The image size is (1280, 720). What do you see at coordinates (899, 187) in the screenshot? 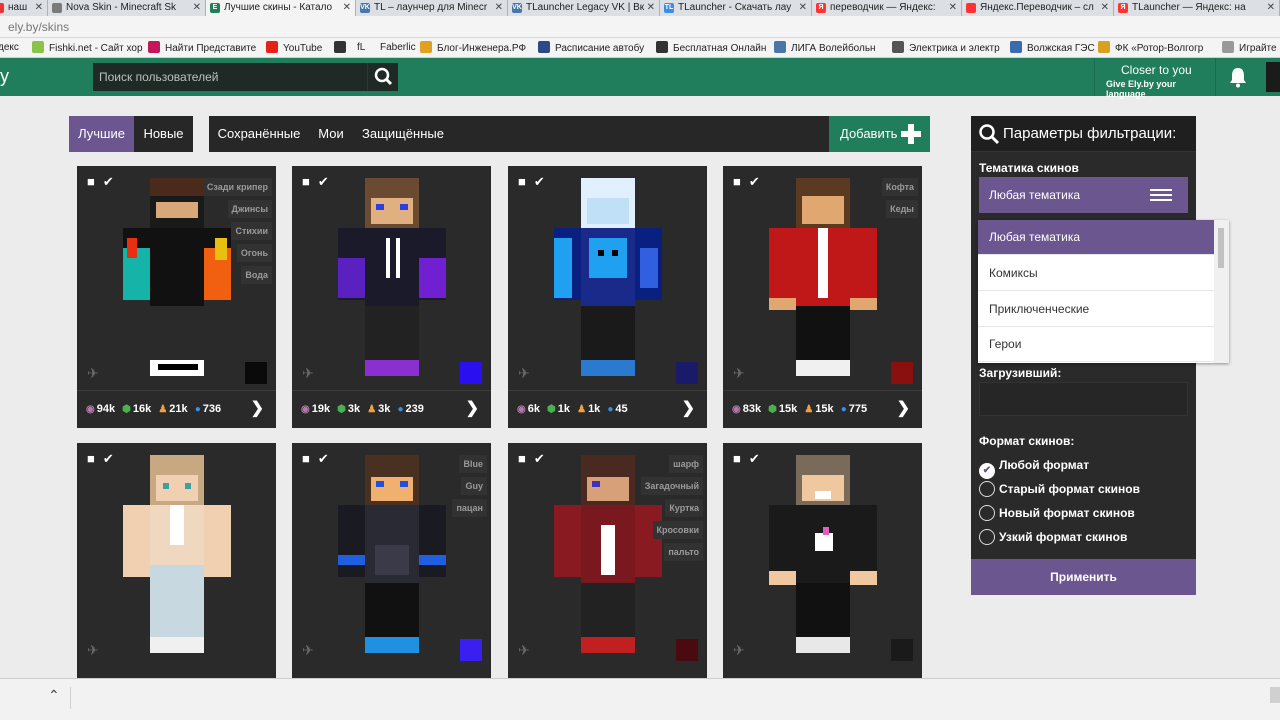
I see `tag: Кофта` at bounding box center [899, 187].